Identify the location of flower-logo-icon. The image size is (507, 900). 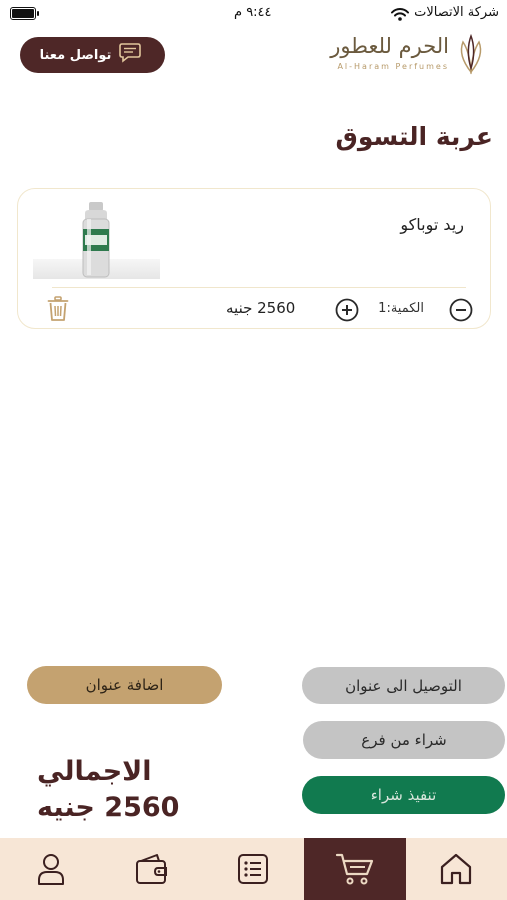
(471, 56).